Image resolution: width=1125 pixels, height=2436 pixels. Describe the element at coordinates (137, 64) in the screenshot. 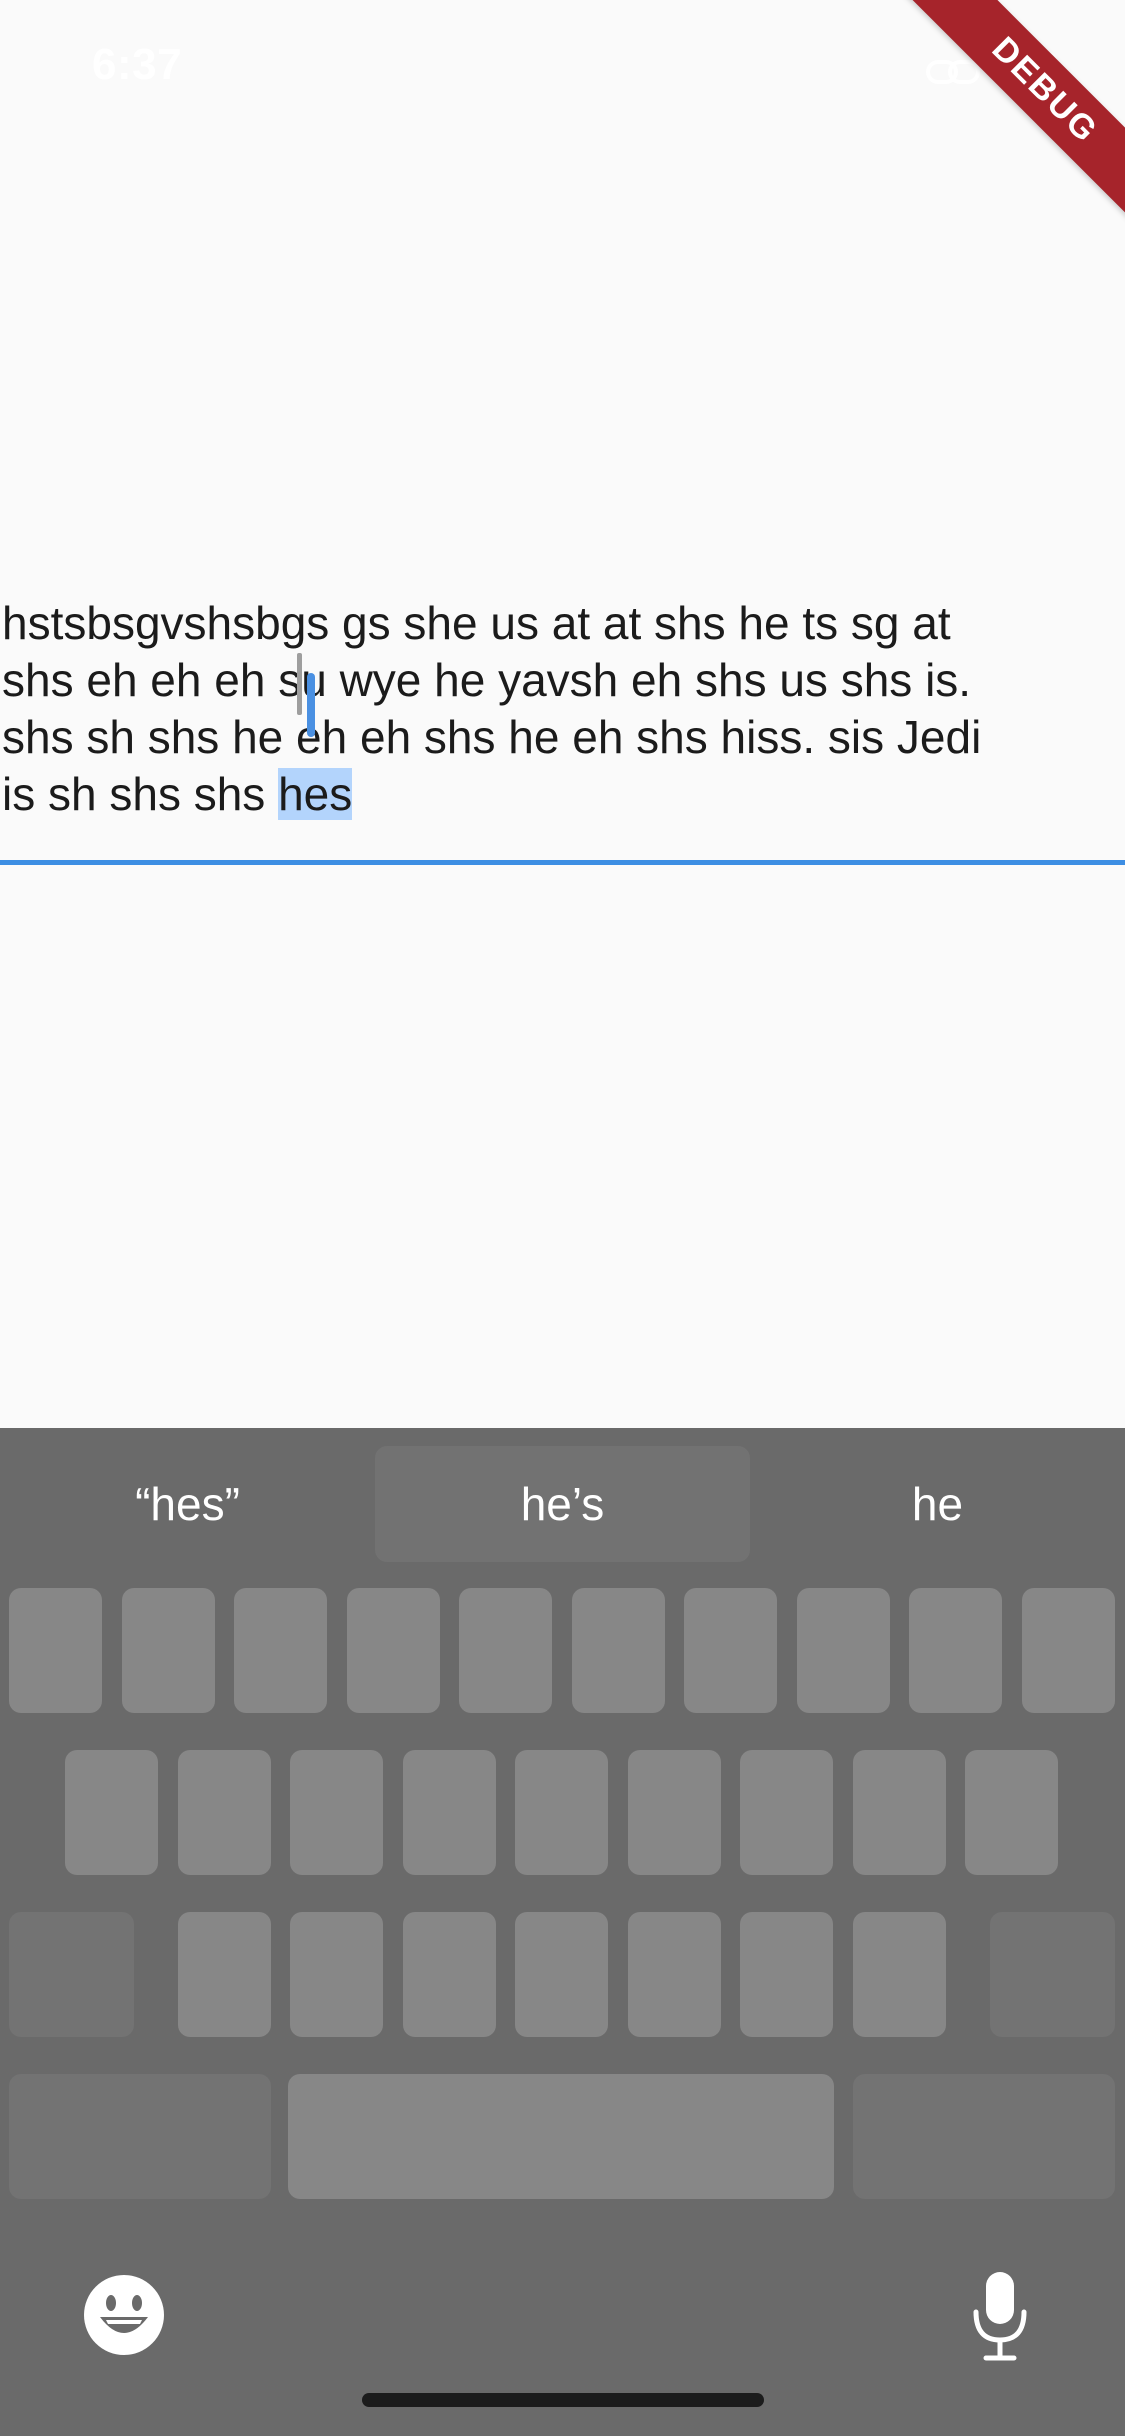

I see `status-time: 6:37` at that location.